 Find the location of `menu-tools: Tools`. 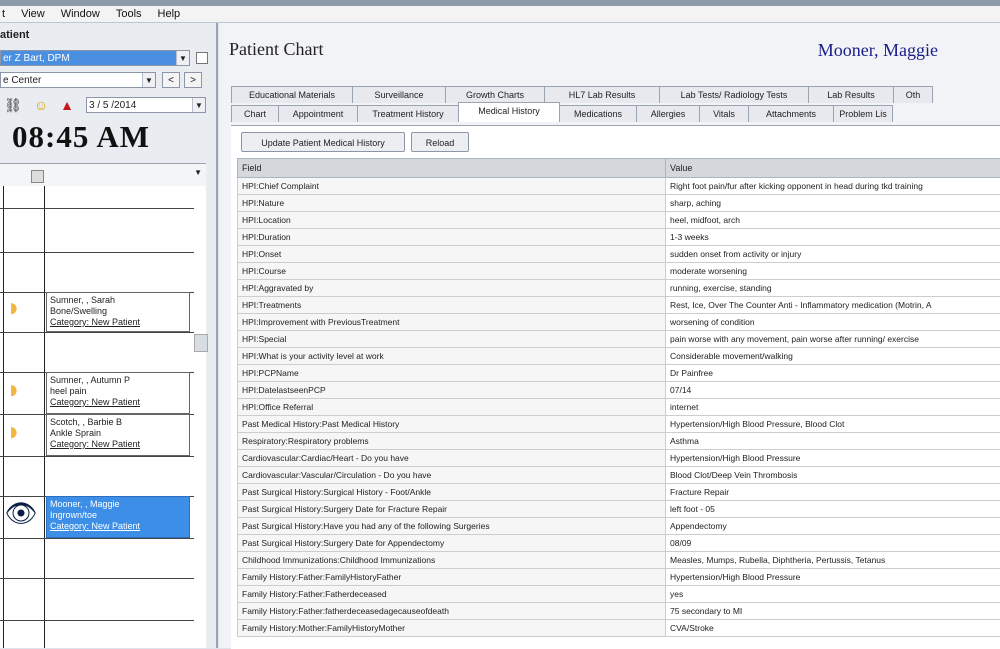

menu-tools: Tools is located at coordinates (129, 14).